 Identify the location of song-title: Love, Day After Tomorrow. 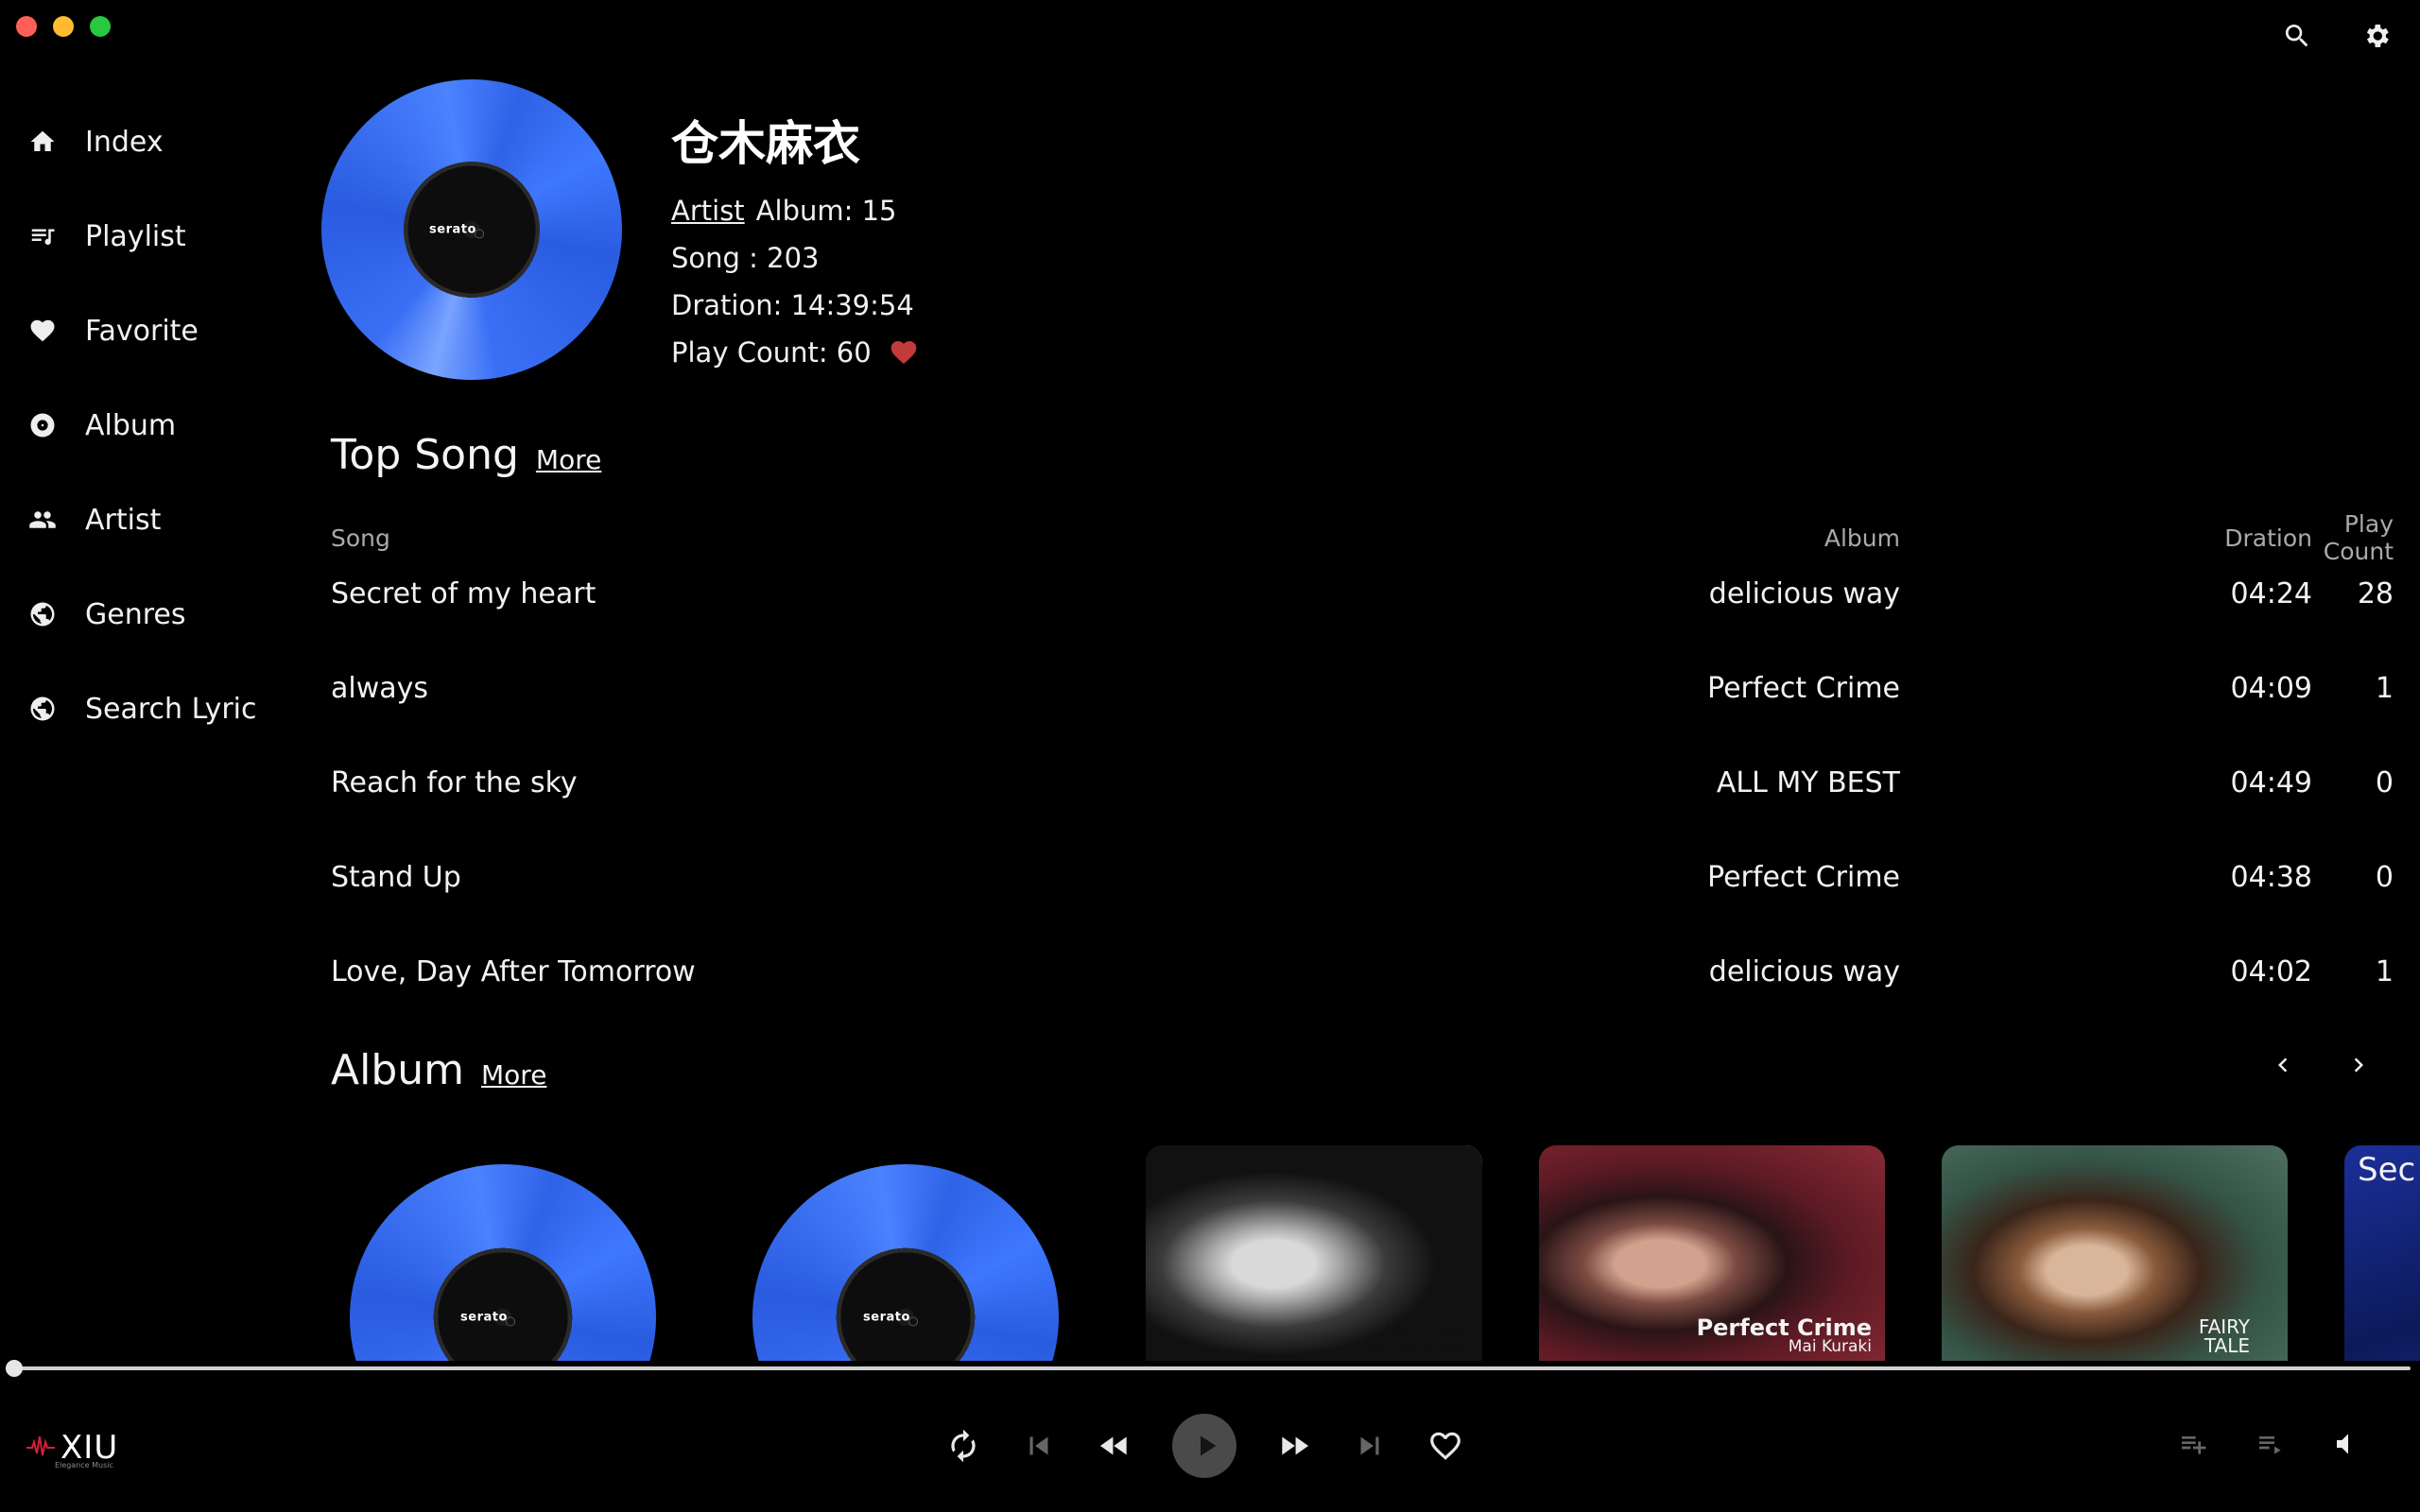
(950, 971).